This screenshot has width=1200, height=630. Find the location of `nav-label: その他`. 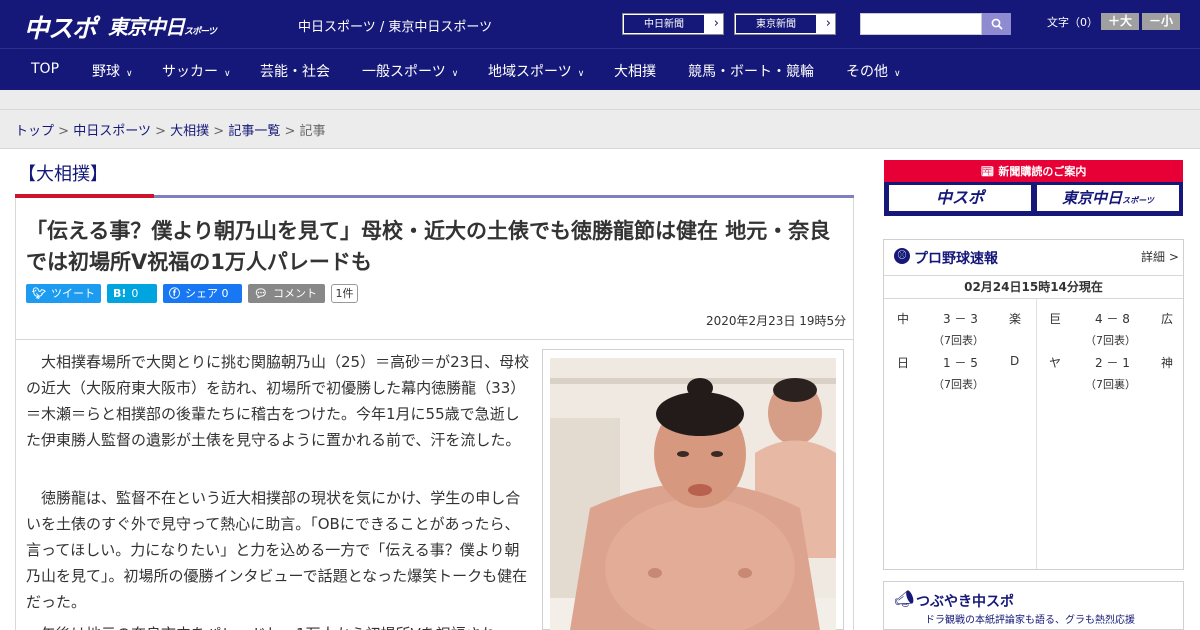

nav-label: その他 is located at coordinates (867, 72).